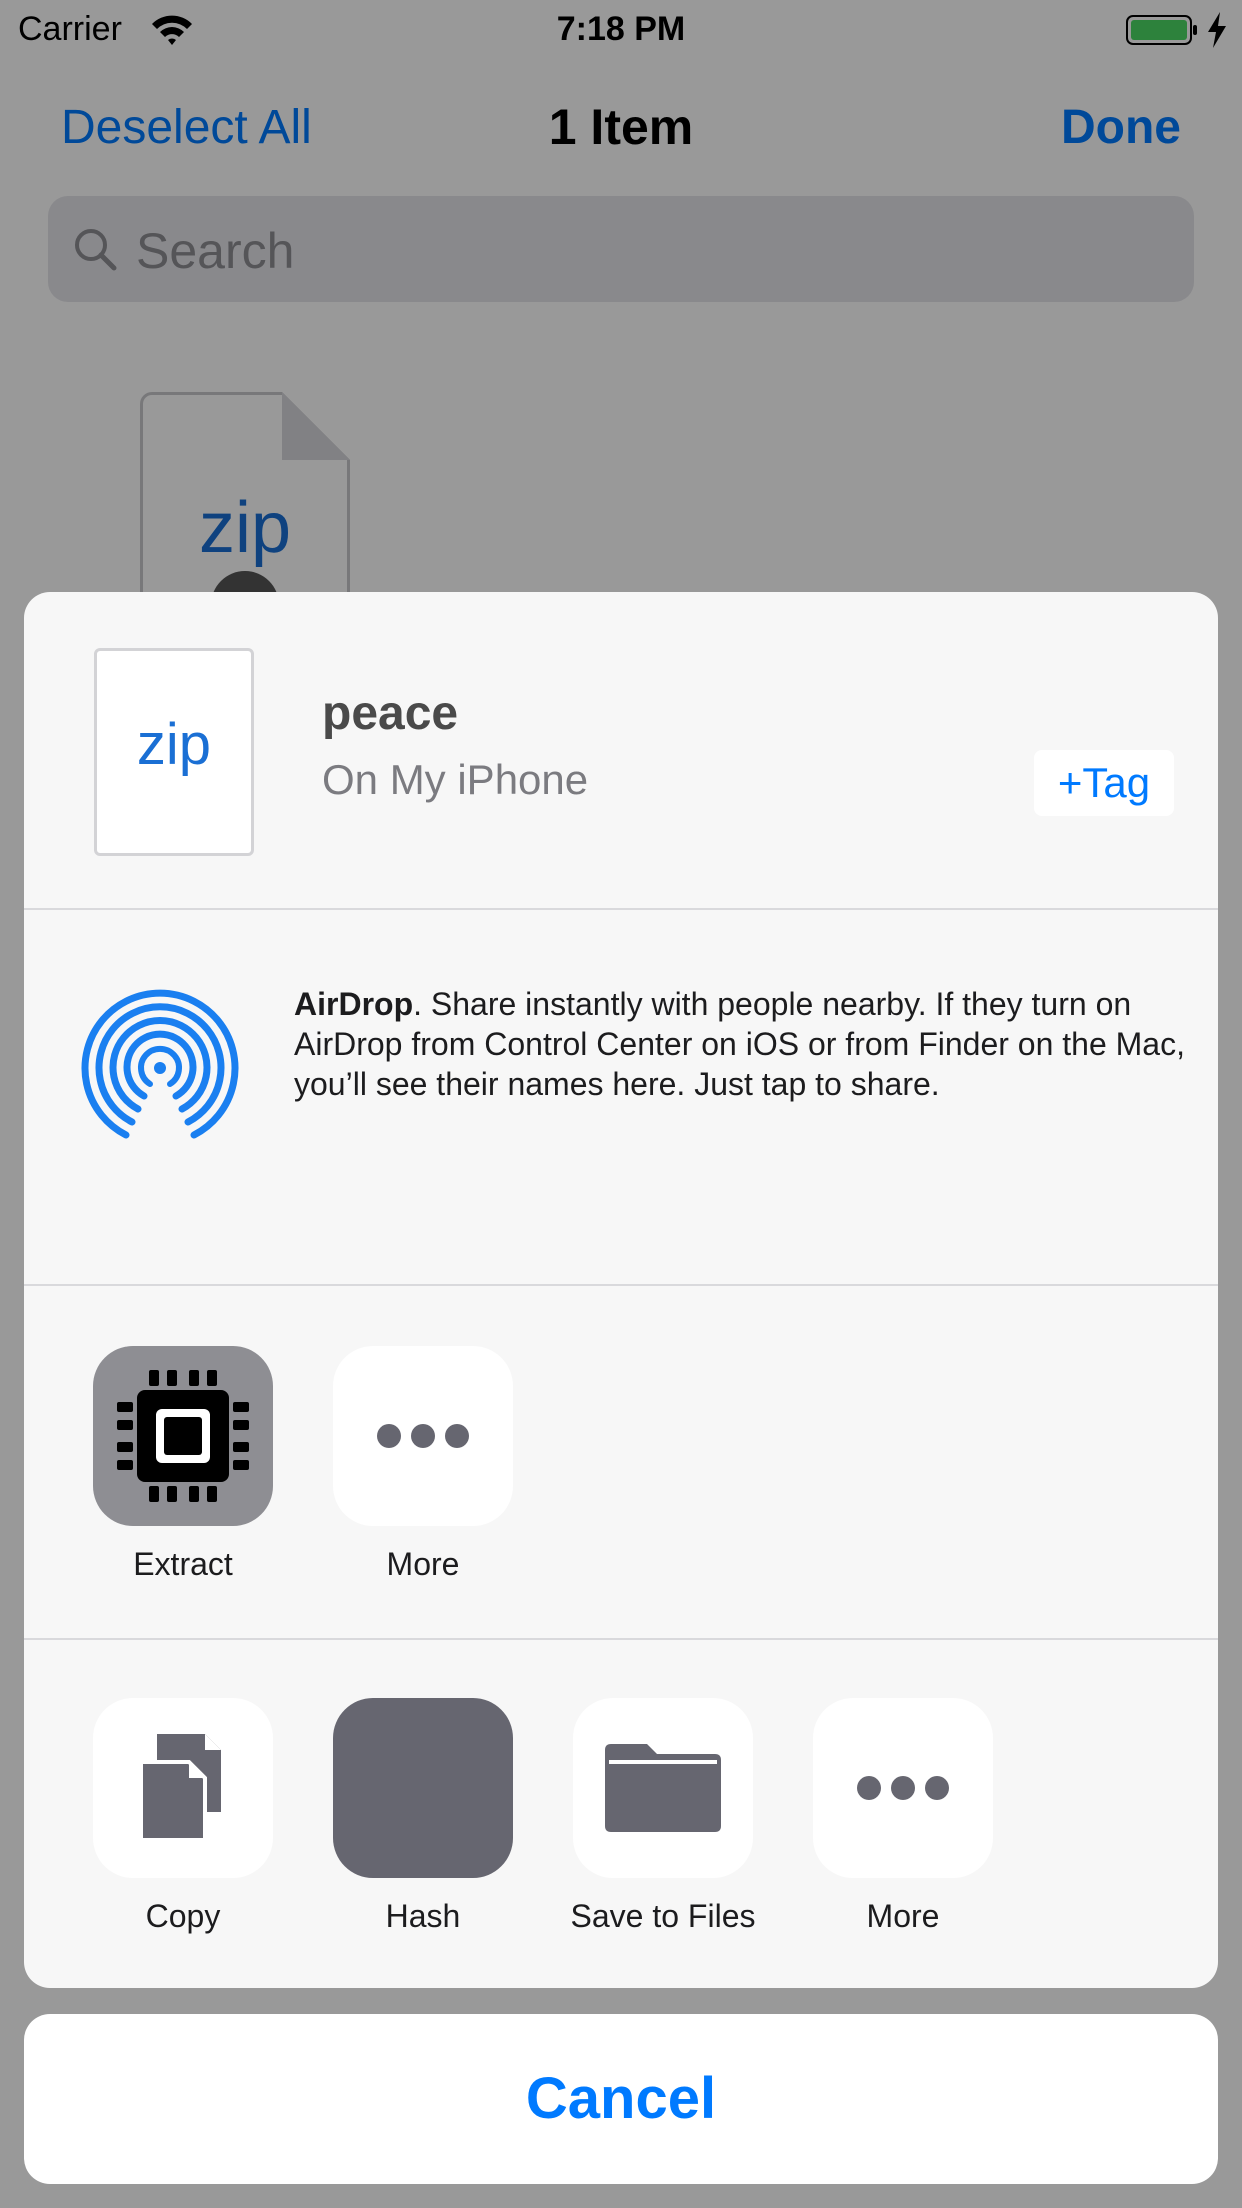  I want to click on save-to-files-label: Save to Files, so click(663, 1916).